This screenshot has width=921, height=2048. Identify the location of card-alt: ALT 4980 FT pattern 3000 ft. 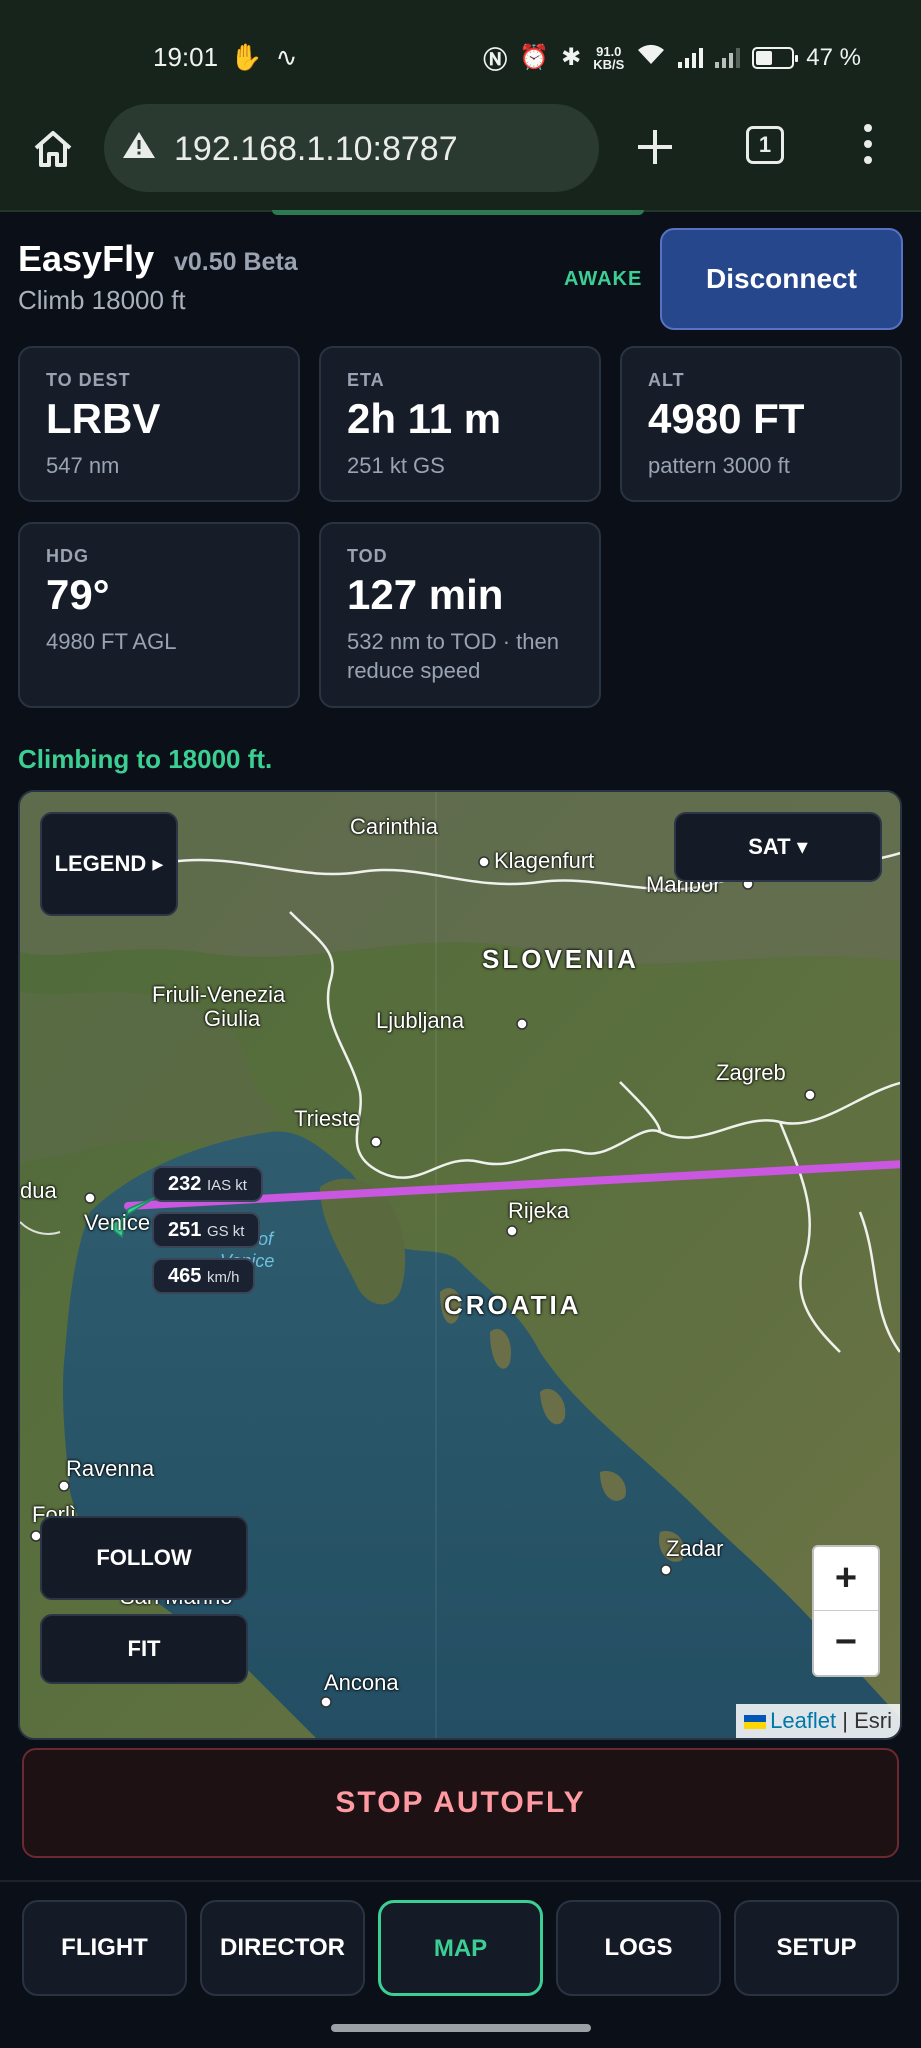
(761, 424).